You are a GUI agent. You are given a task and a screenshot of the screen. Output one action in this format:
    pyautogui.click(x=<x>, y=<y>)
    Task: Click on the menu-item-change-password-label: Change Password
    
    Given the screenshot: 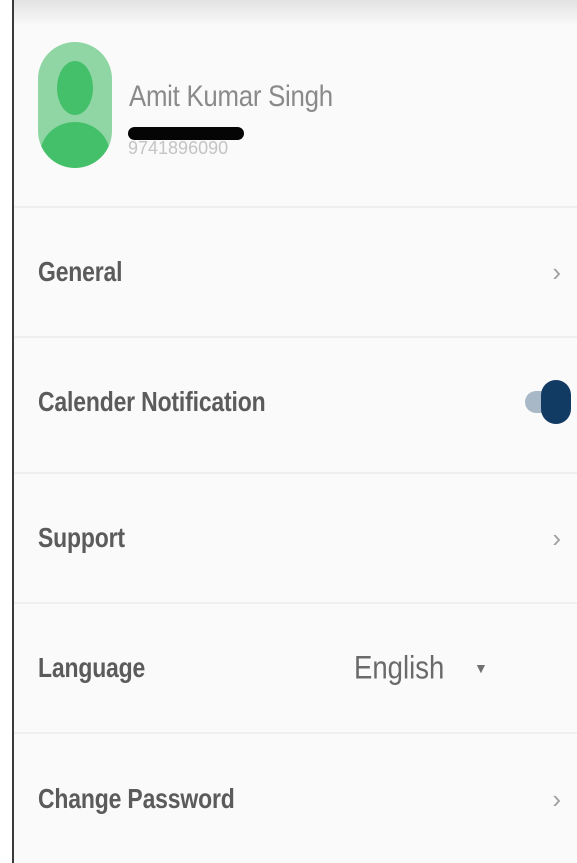 What is the action you would take?
    pyautogui.click(x=136, y=798)
    